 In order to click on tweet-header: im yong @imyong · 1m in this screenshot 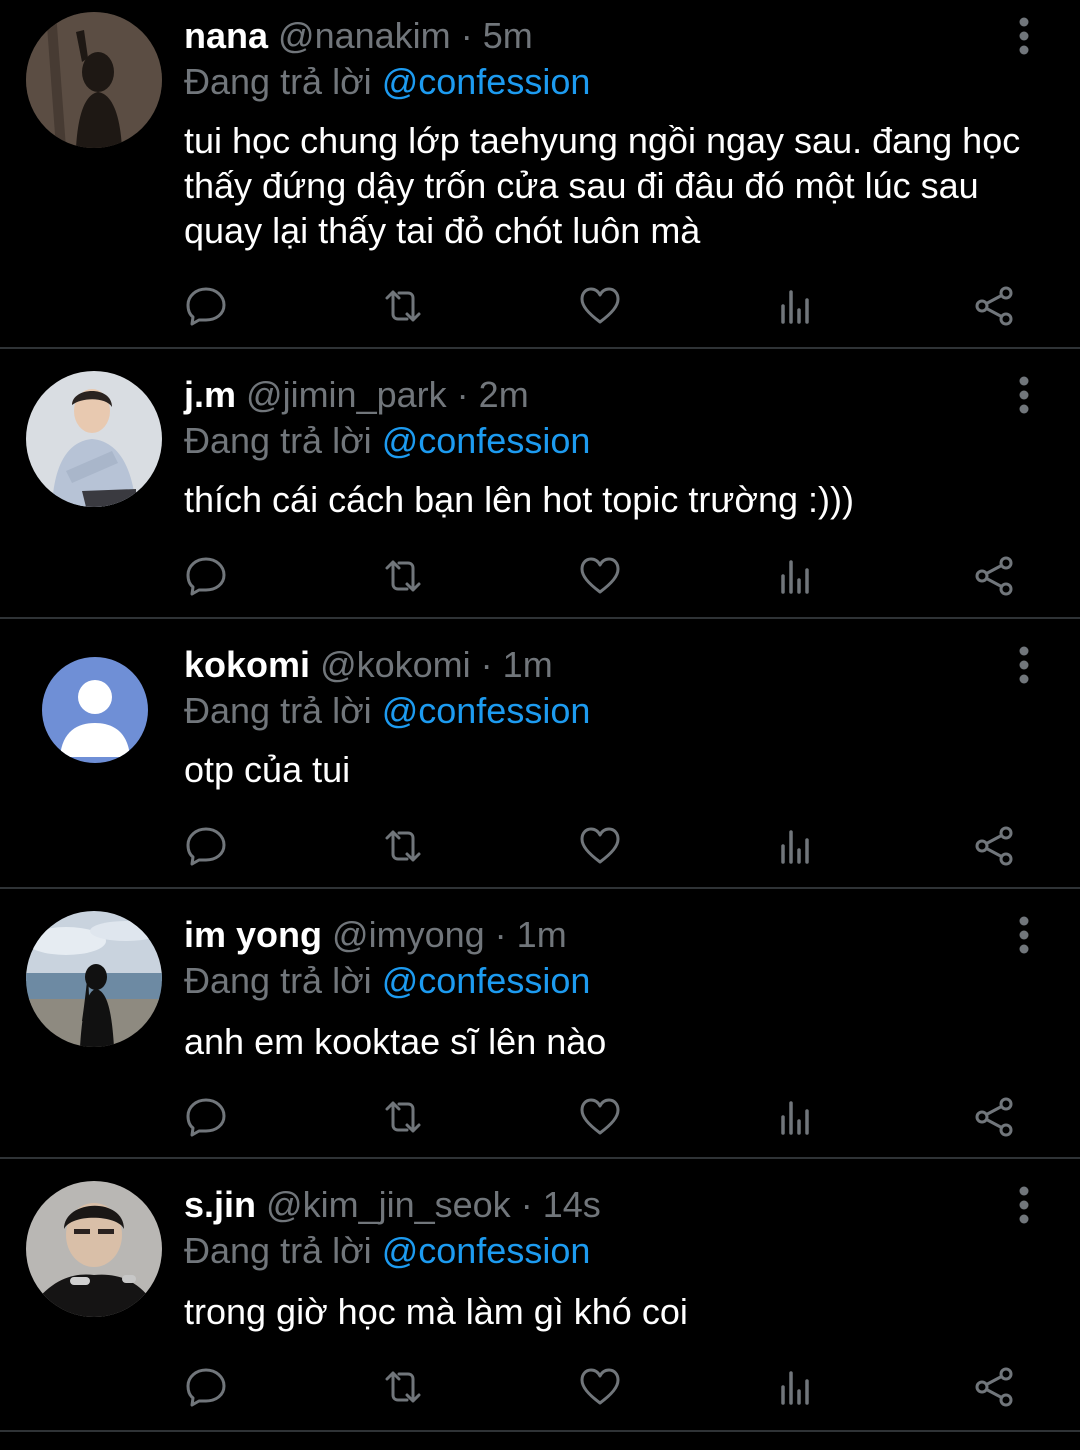, I will do `click(375, 935)`.